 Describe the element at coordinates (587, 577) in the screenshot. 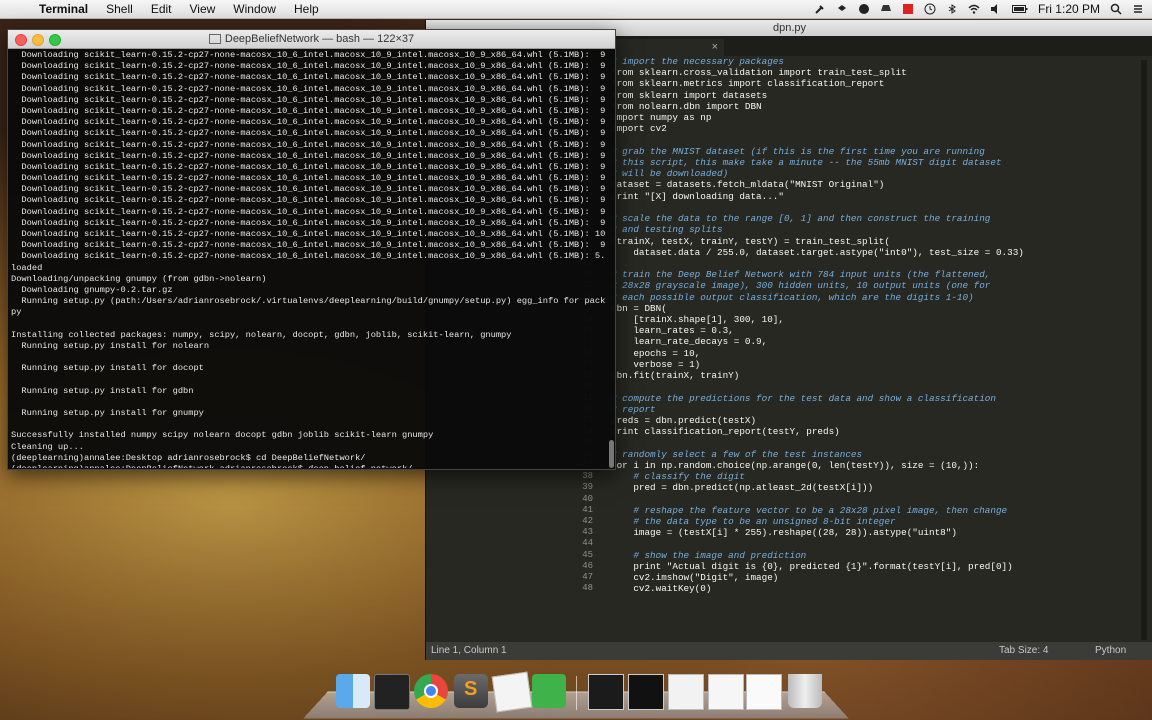

I see `line-number: 47` at that location.